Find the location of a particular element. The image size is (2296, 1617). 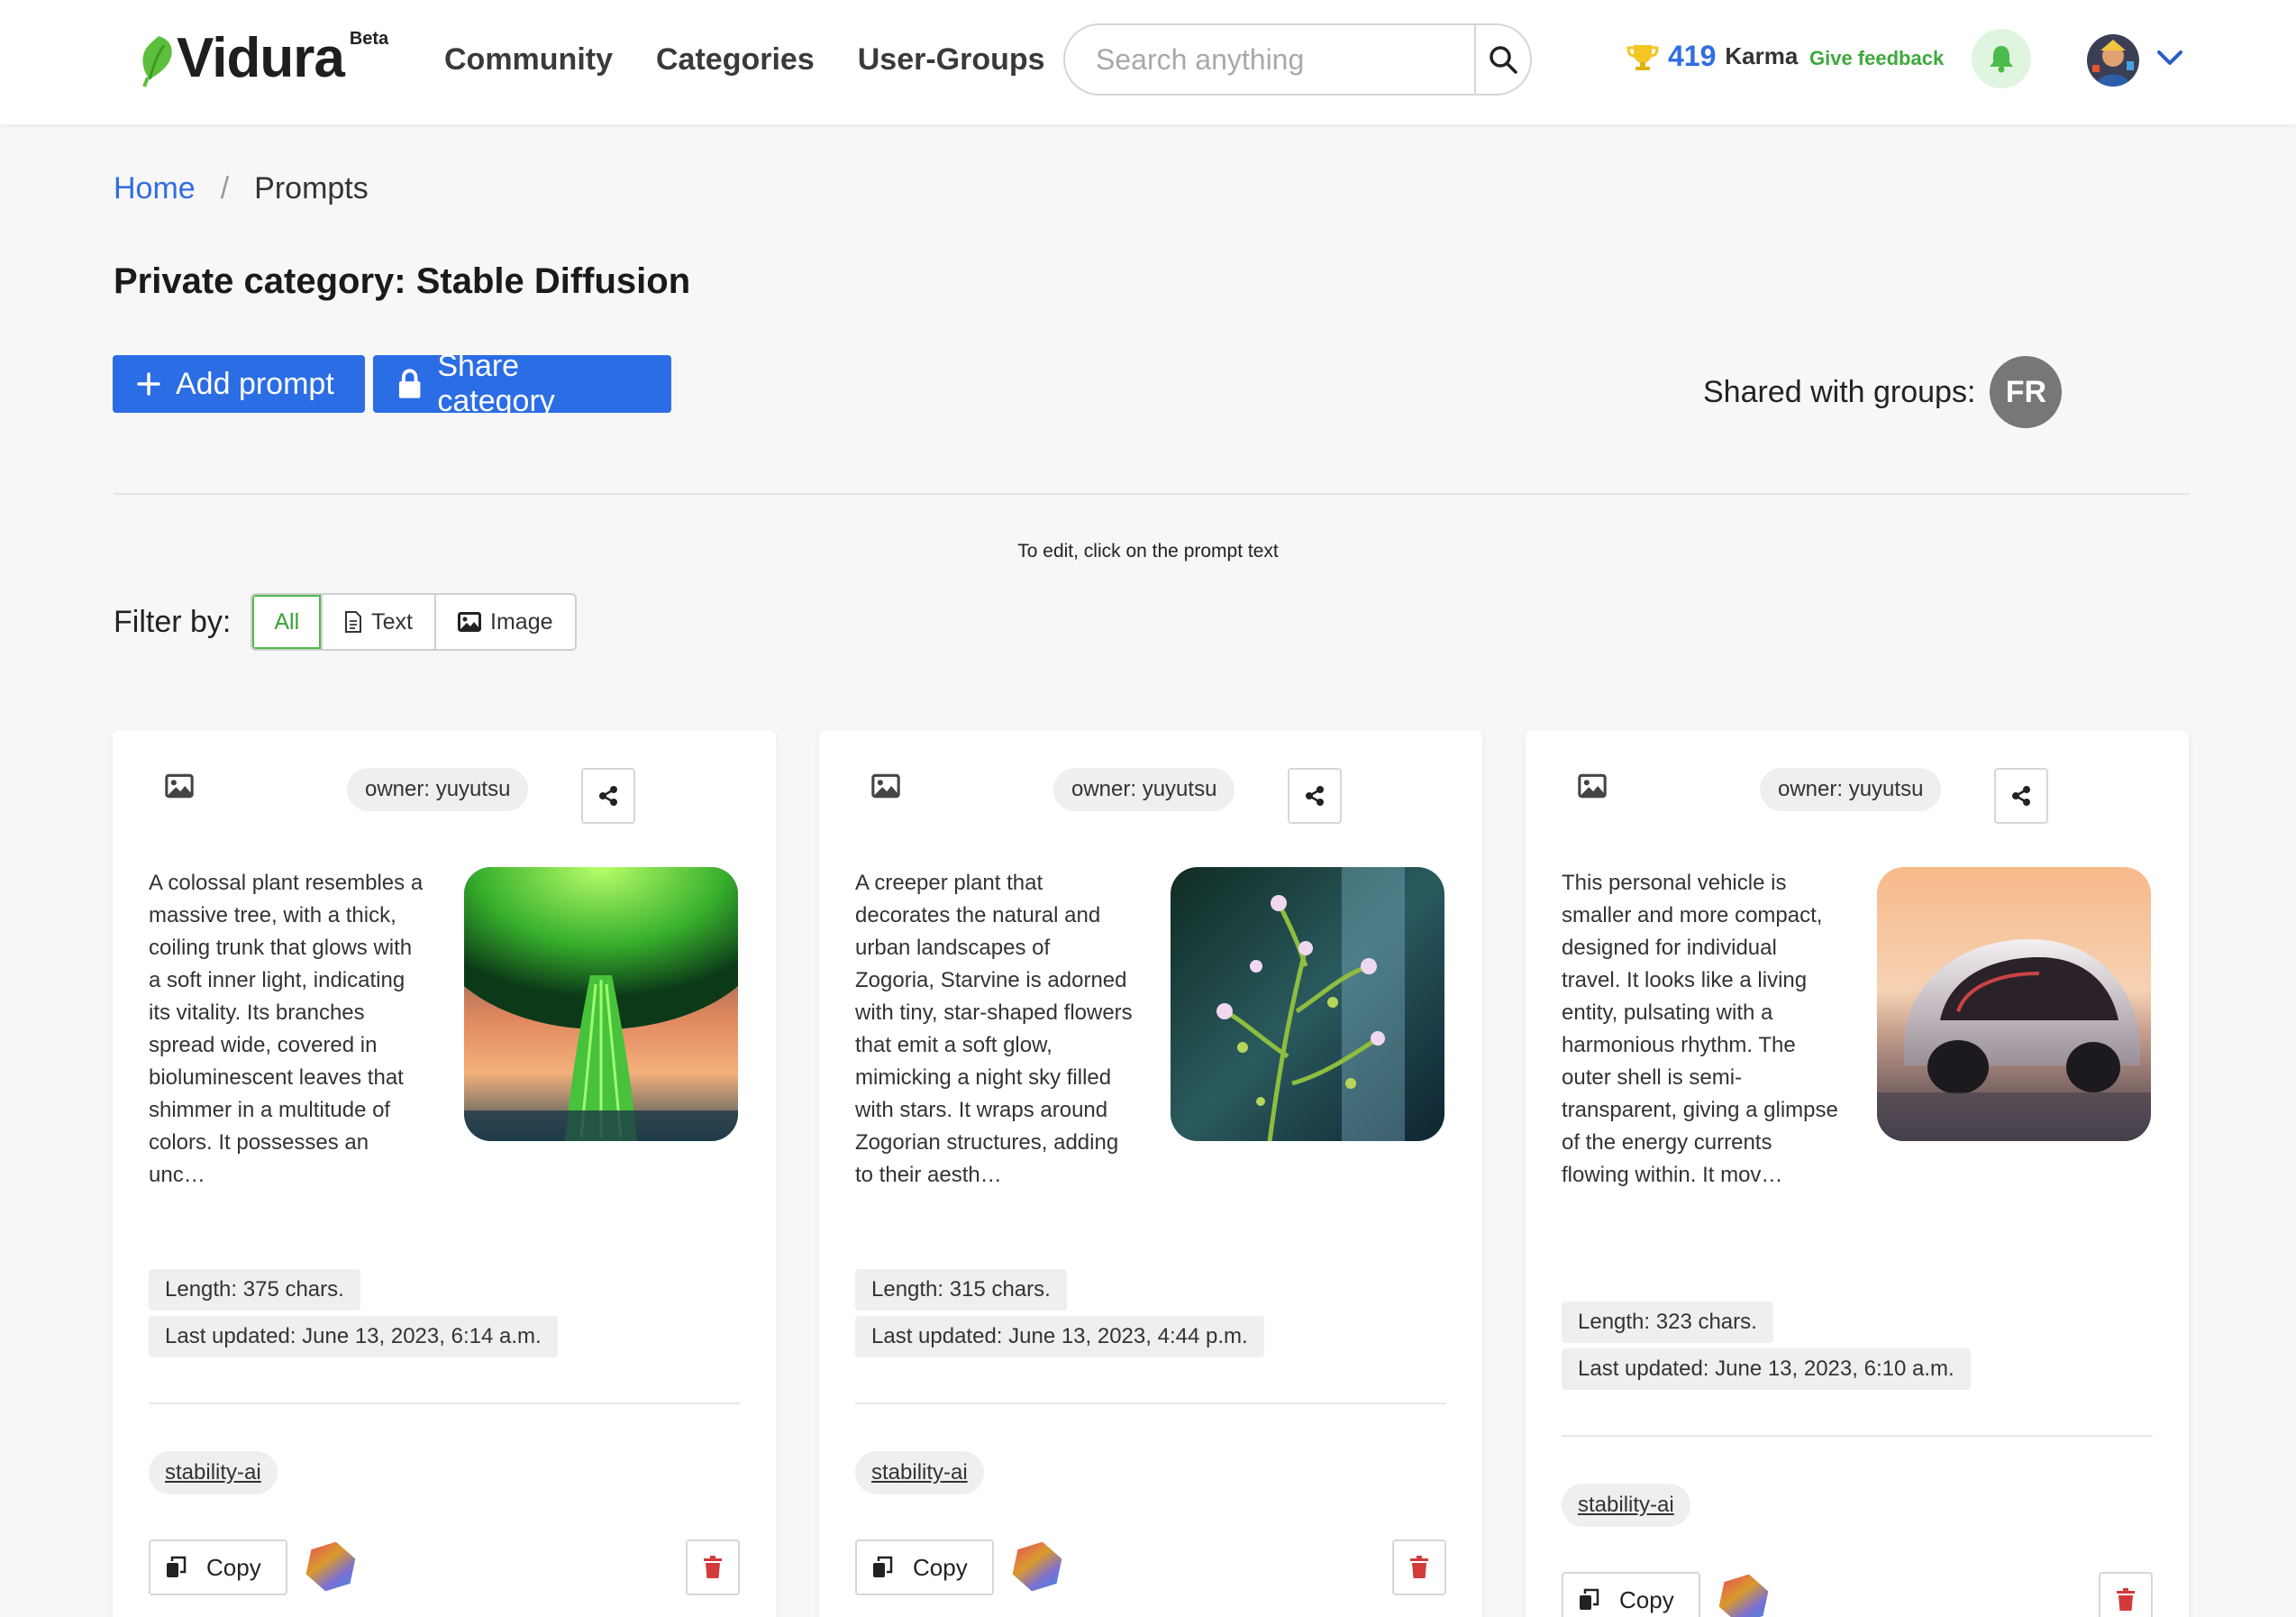

filter-image-label: Image is located at coordinates (521, 621).